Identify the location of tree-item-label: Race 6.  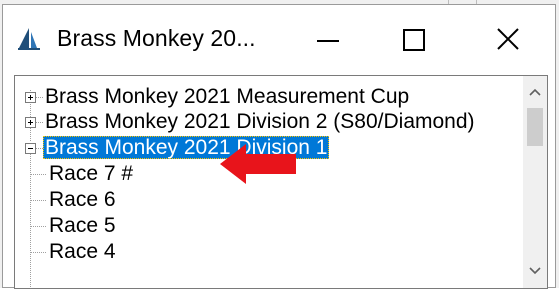
(82, 199).